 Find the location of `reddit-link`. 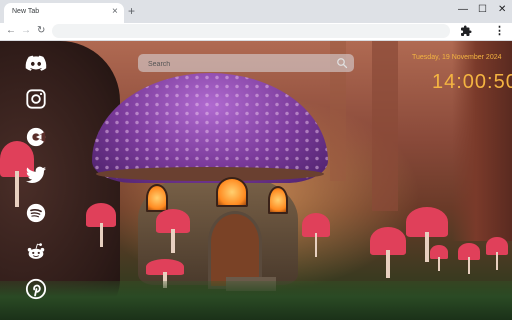

reddit-link is located at coordinates (36, 252).